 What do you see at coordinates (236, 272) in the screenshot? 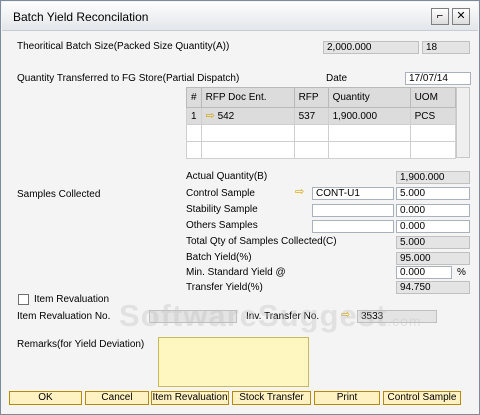
I see `min-standard-yield-label: Min. Standard Yield @` at bounding box center [236, 272].